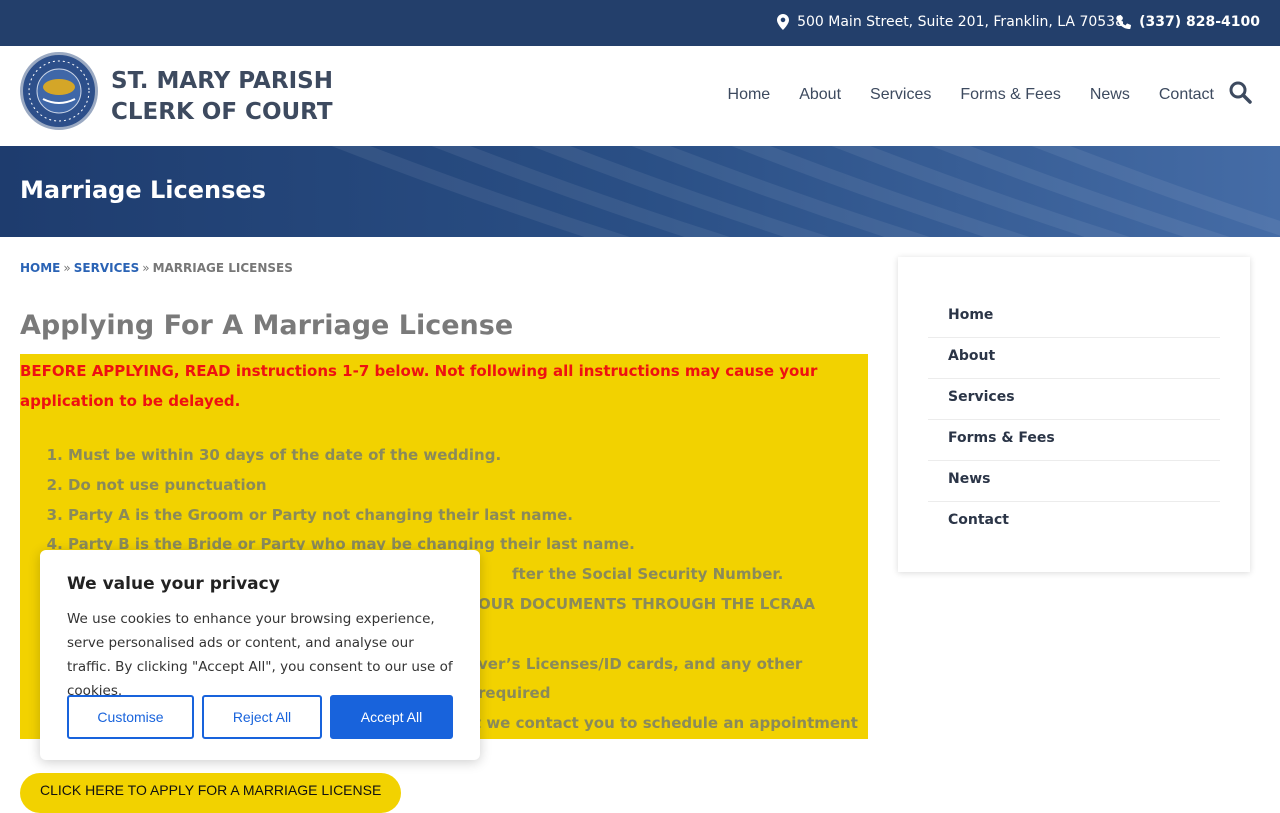  I want to click on site-title-line2: CLERK OF COURT, so click(222, 112).